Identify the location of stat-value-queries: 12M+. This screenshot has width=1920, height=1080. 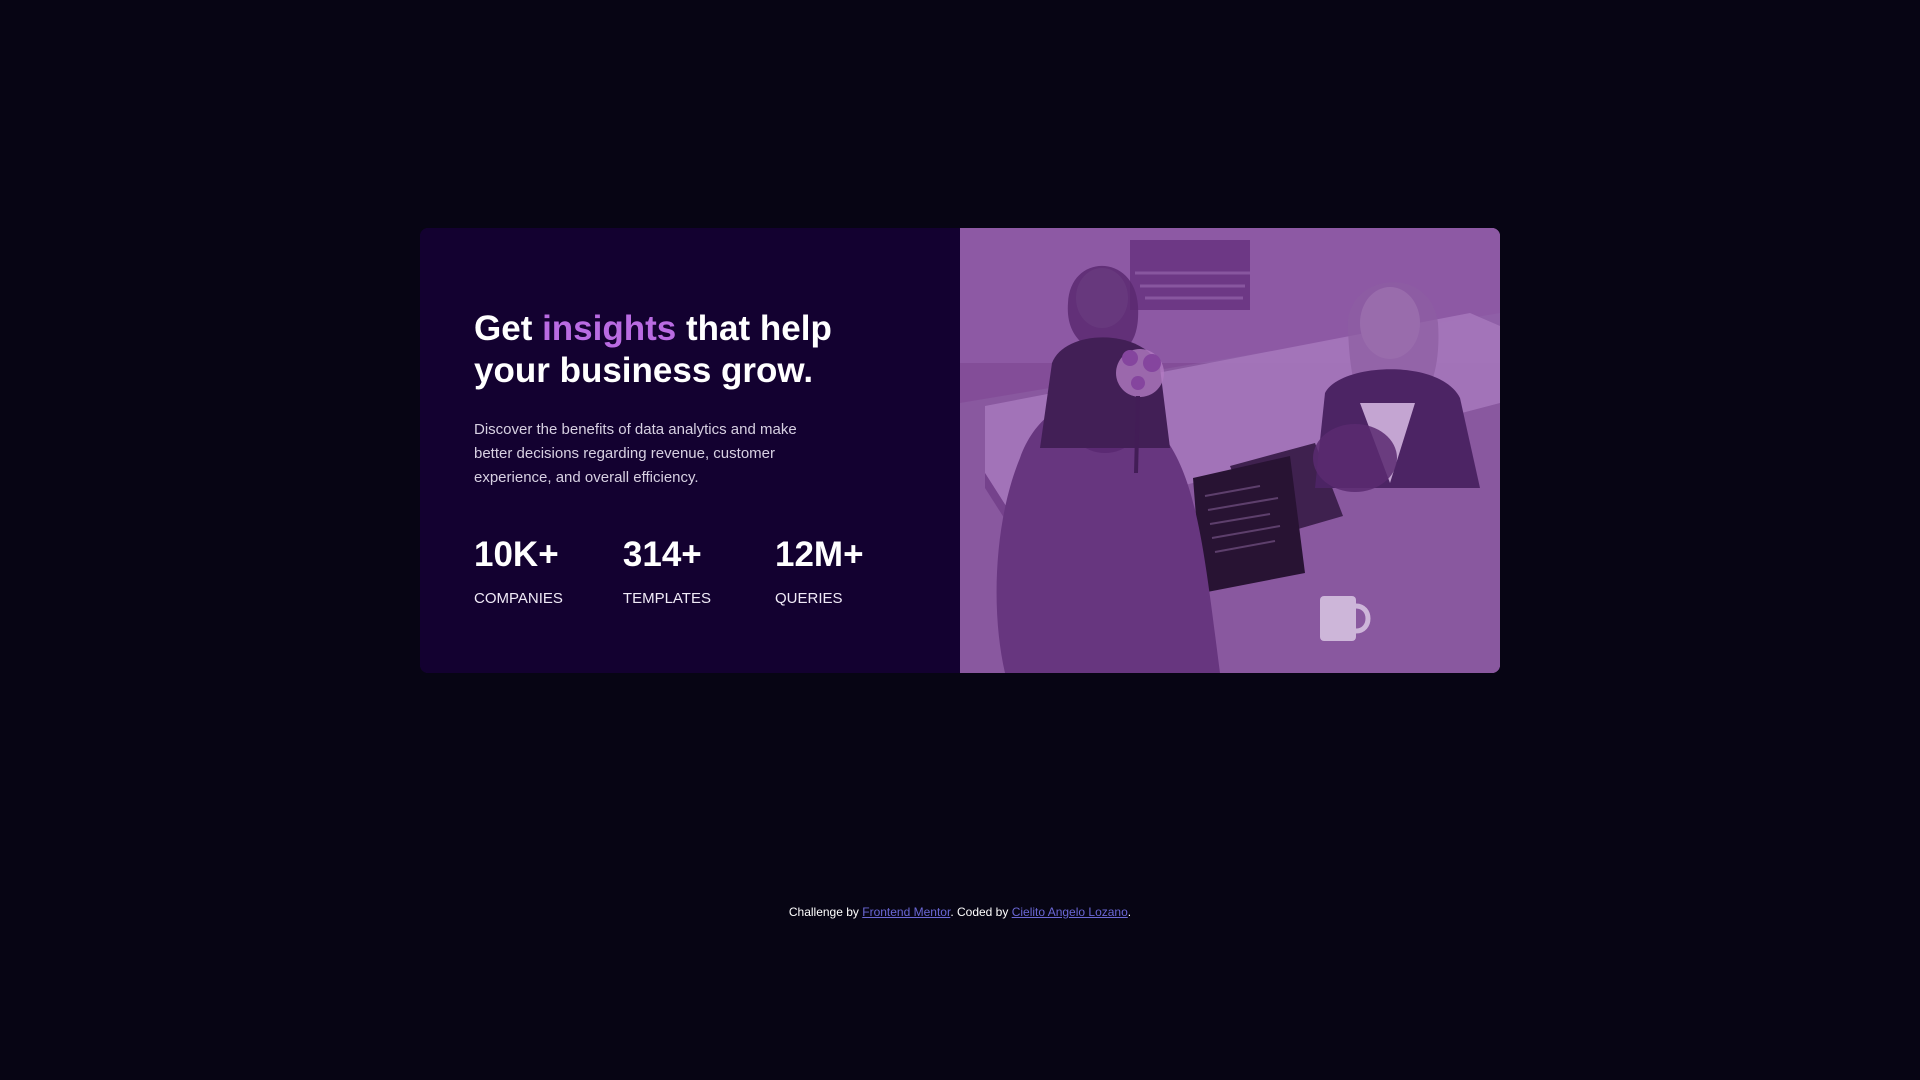
(819, 554).